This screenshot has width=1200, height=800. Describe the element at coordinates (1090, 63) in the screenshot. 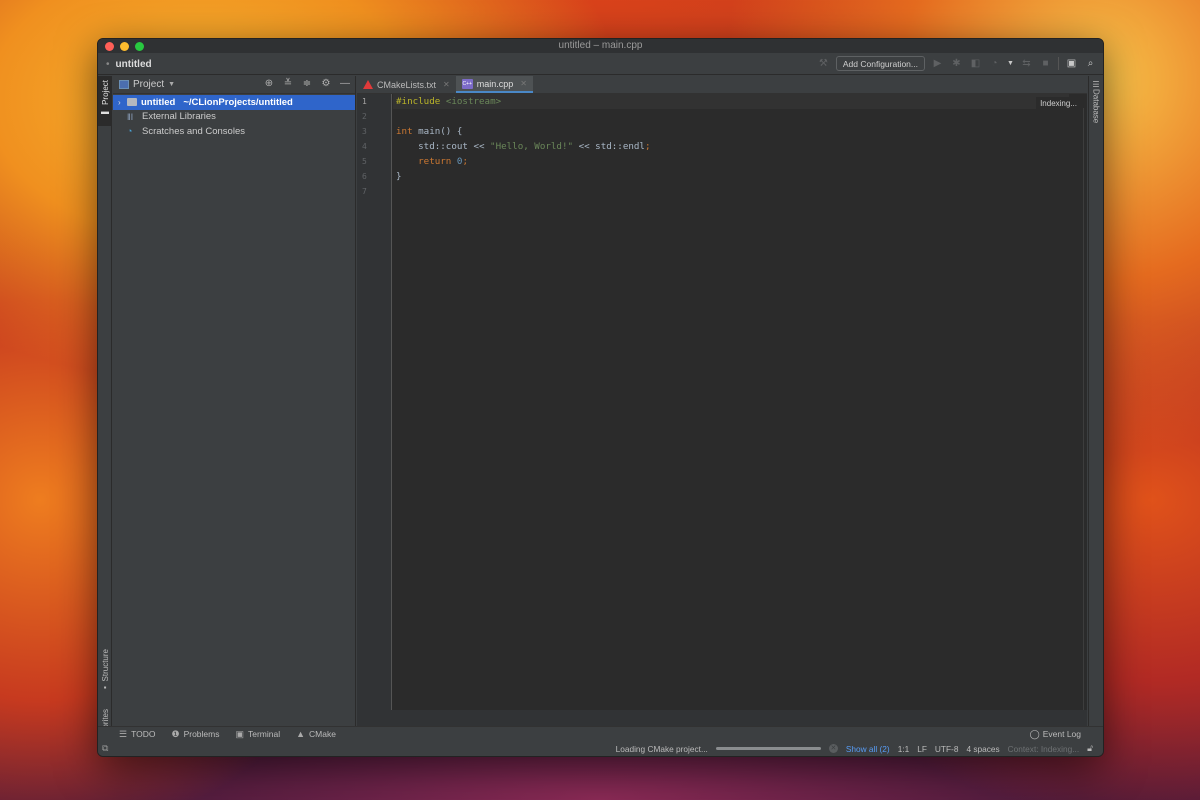

I see `search-icon: ⌕` at that location.